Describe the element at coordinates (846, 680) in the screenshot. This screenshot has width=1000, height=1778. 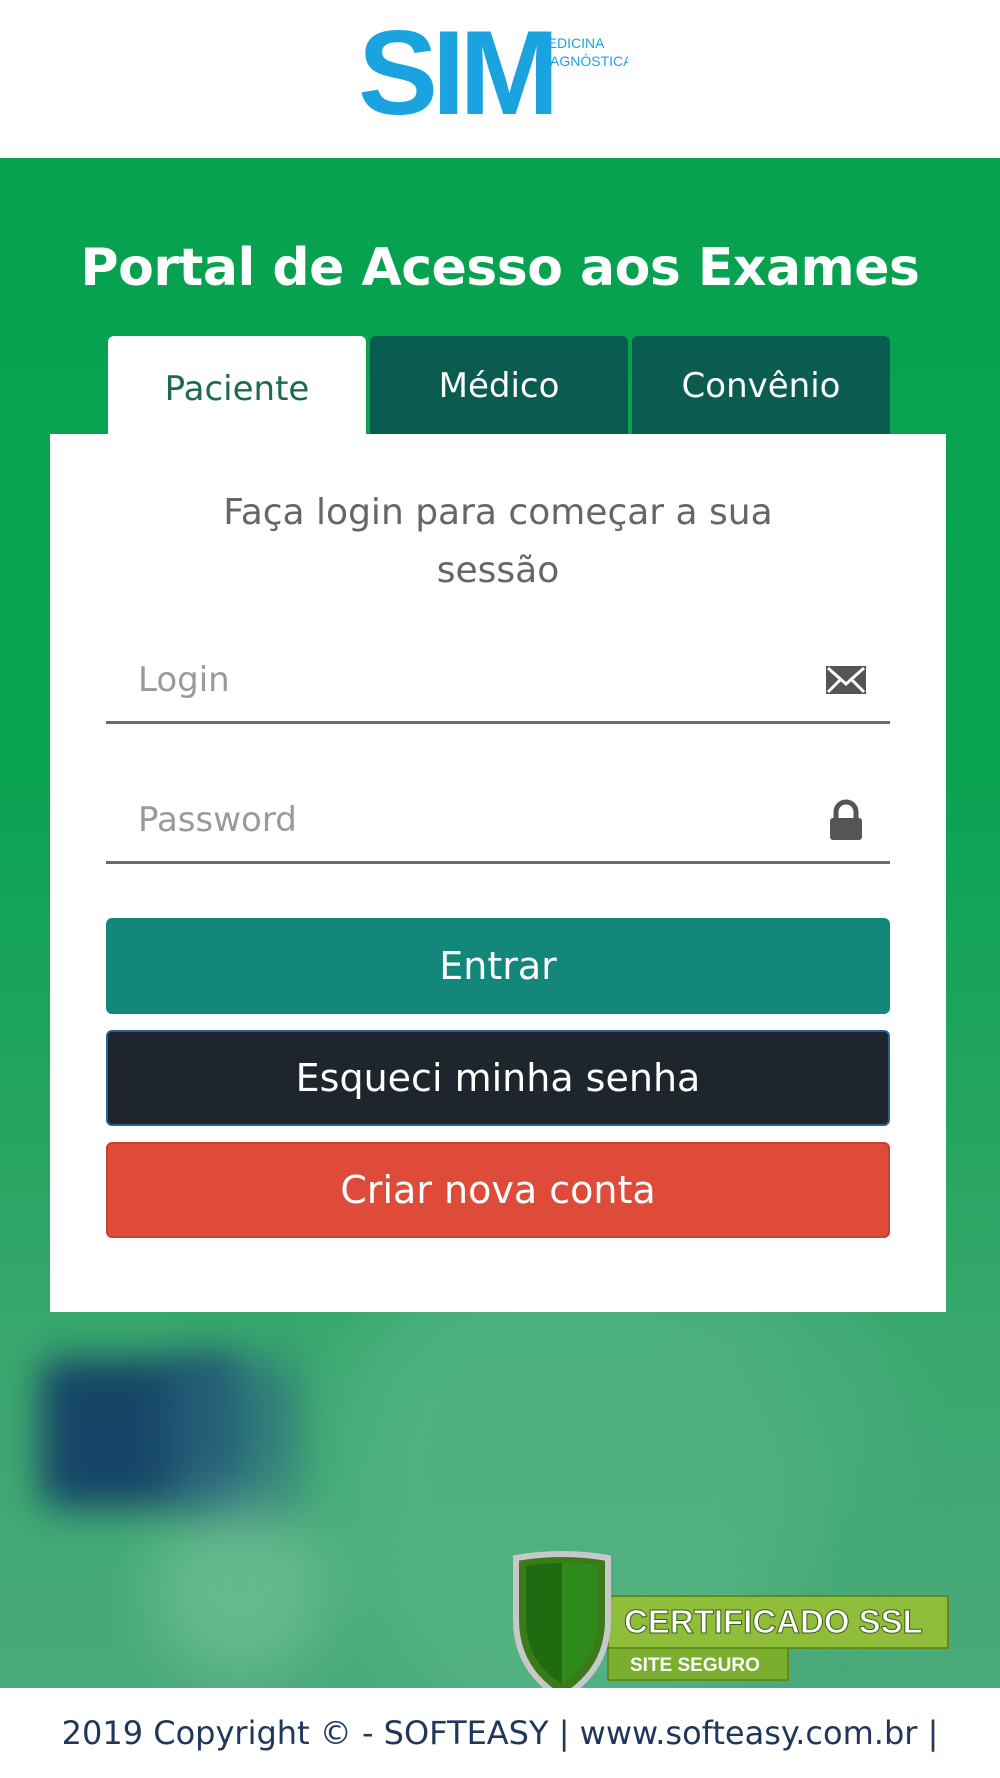
I see `envelope-icon` at that location.